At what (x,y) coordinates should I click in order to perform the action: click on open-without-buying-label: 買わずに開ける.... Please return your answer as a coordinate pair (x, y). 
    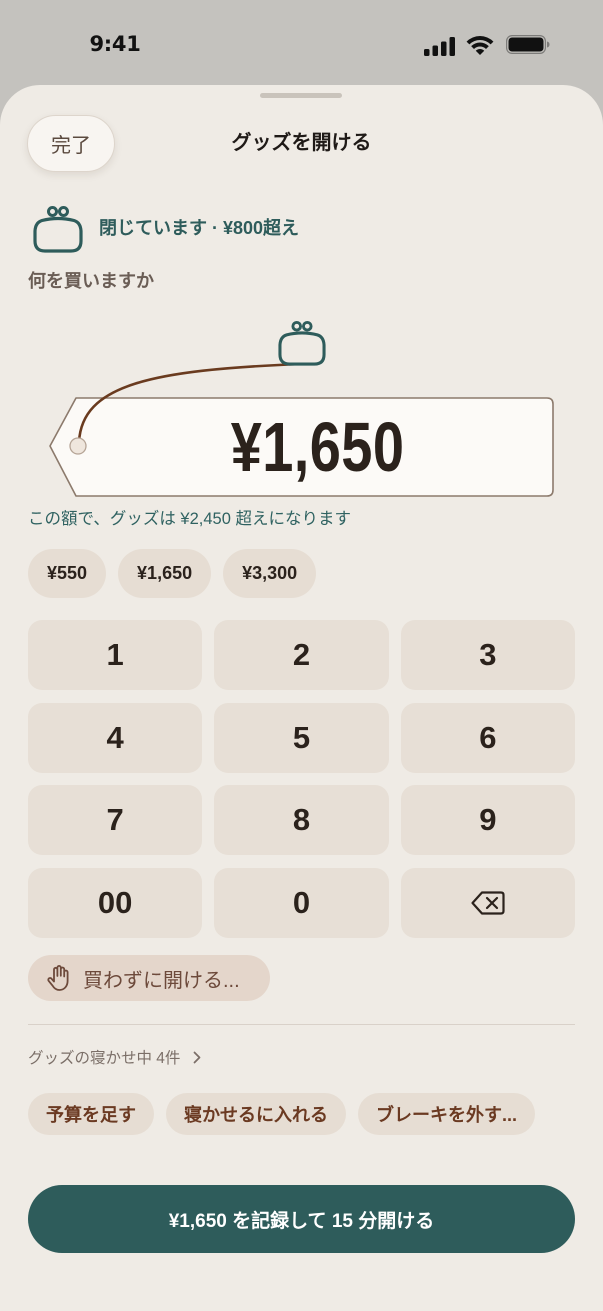
    Looking at the image, I should click on (161, 980).